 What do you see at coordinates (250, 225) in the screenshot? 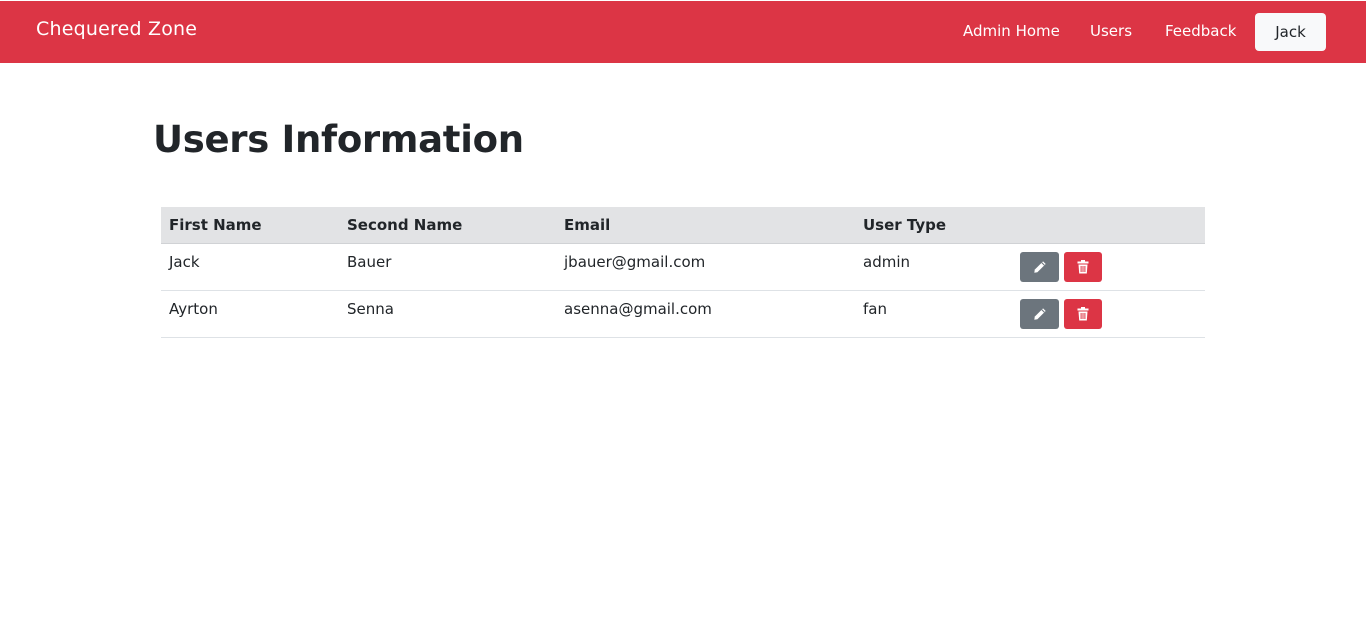
I see `header-first-name: First Name` at bounding box center [250, 225].